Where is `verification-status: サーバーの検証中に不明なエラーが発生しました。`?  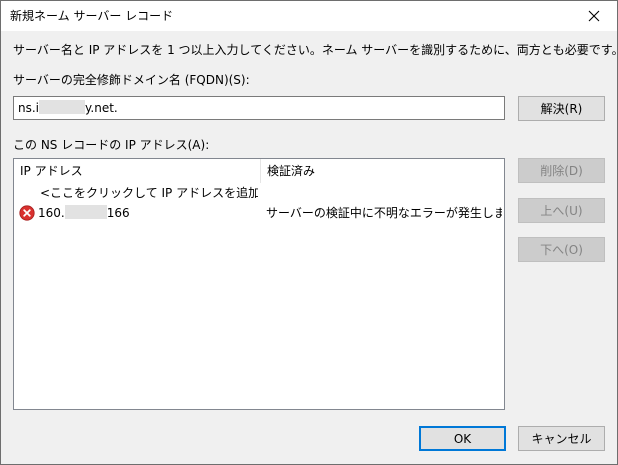
verification-status: サーバーの検証中に不明なエラーが発生しました。 is located at coordinates (384, 213).